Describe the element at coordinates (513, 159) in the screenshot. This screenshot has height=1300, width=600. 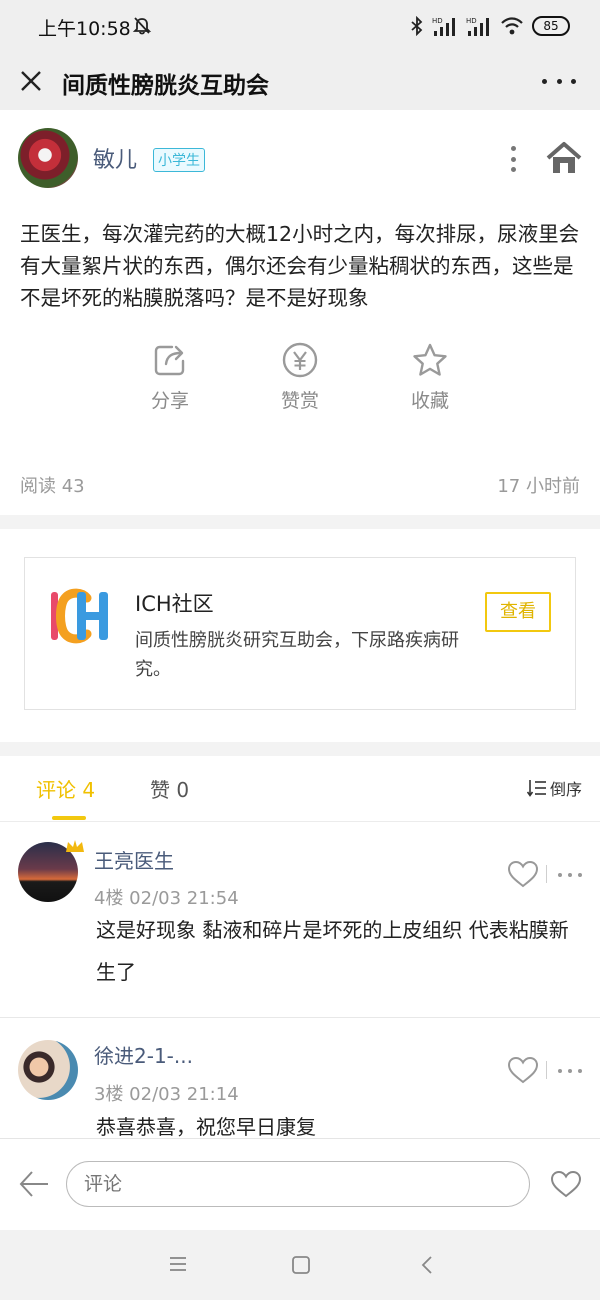
I see `post-menu-button` at that location.